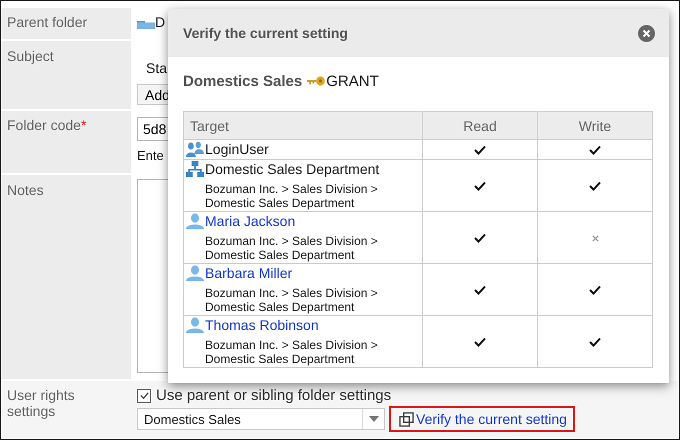  What do you see at coordinates (316, 81) in the screenshot?
I see `key-icon` at bounding box center [316, 81].